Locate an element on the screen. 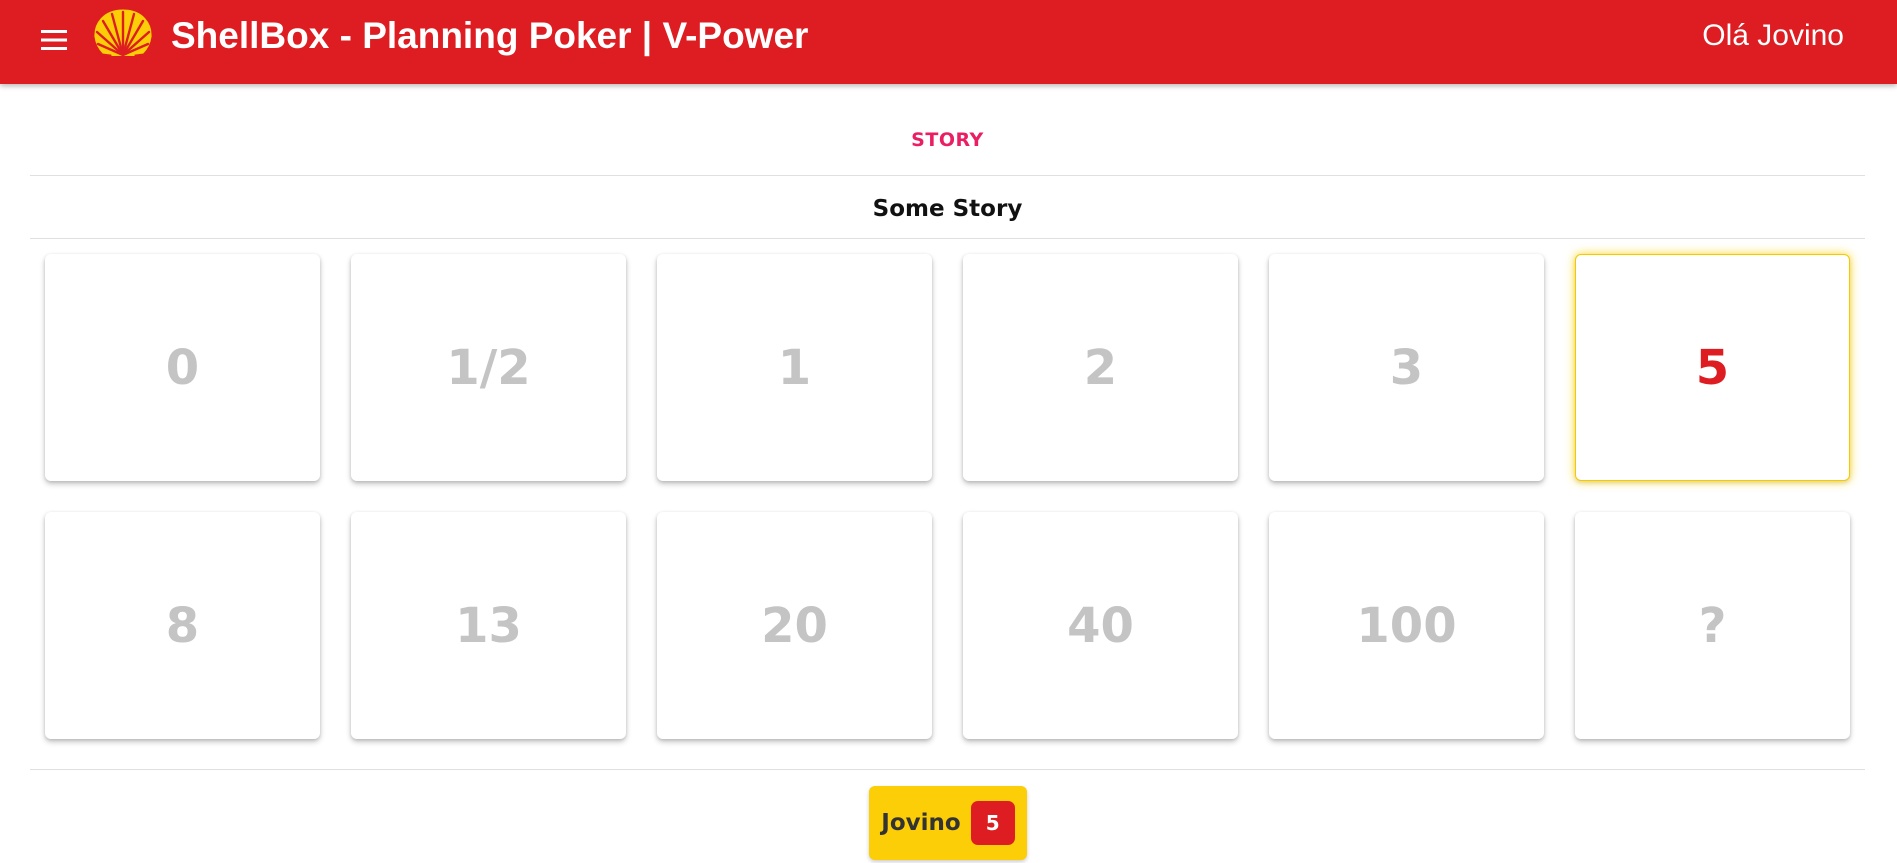 This screenshot has width=1897, height=863. card-value: 13 is located at coordinates (488, 625).